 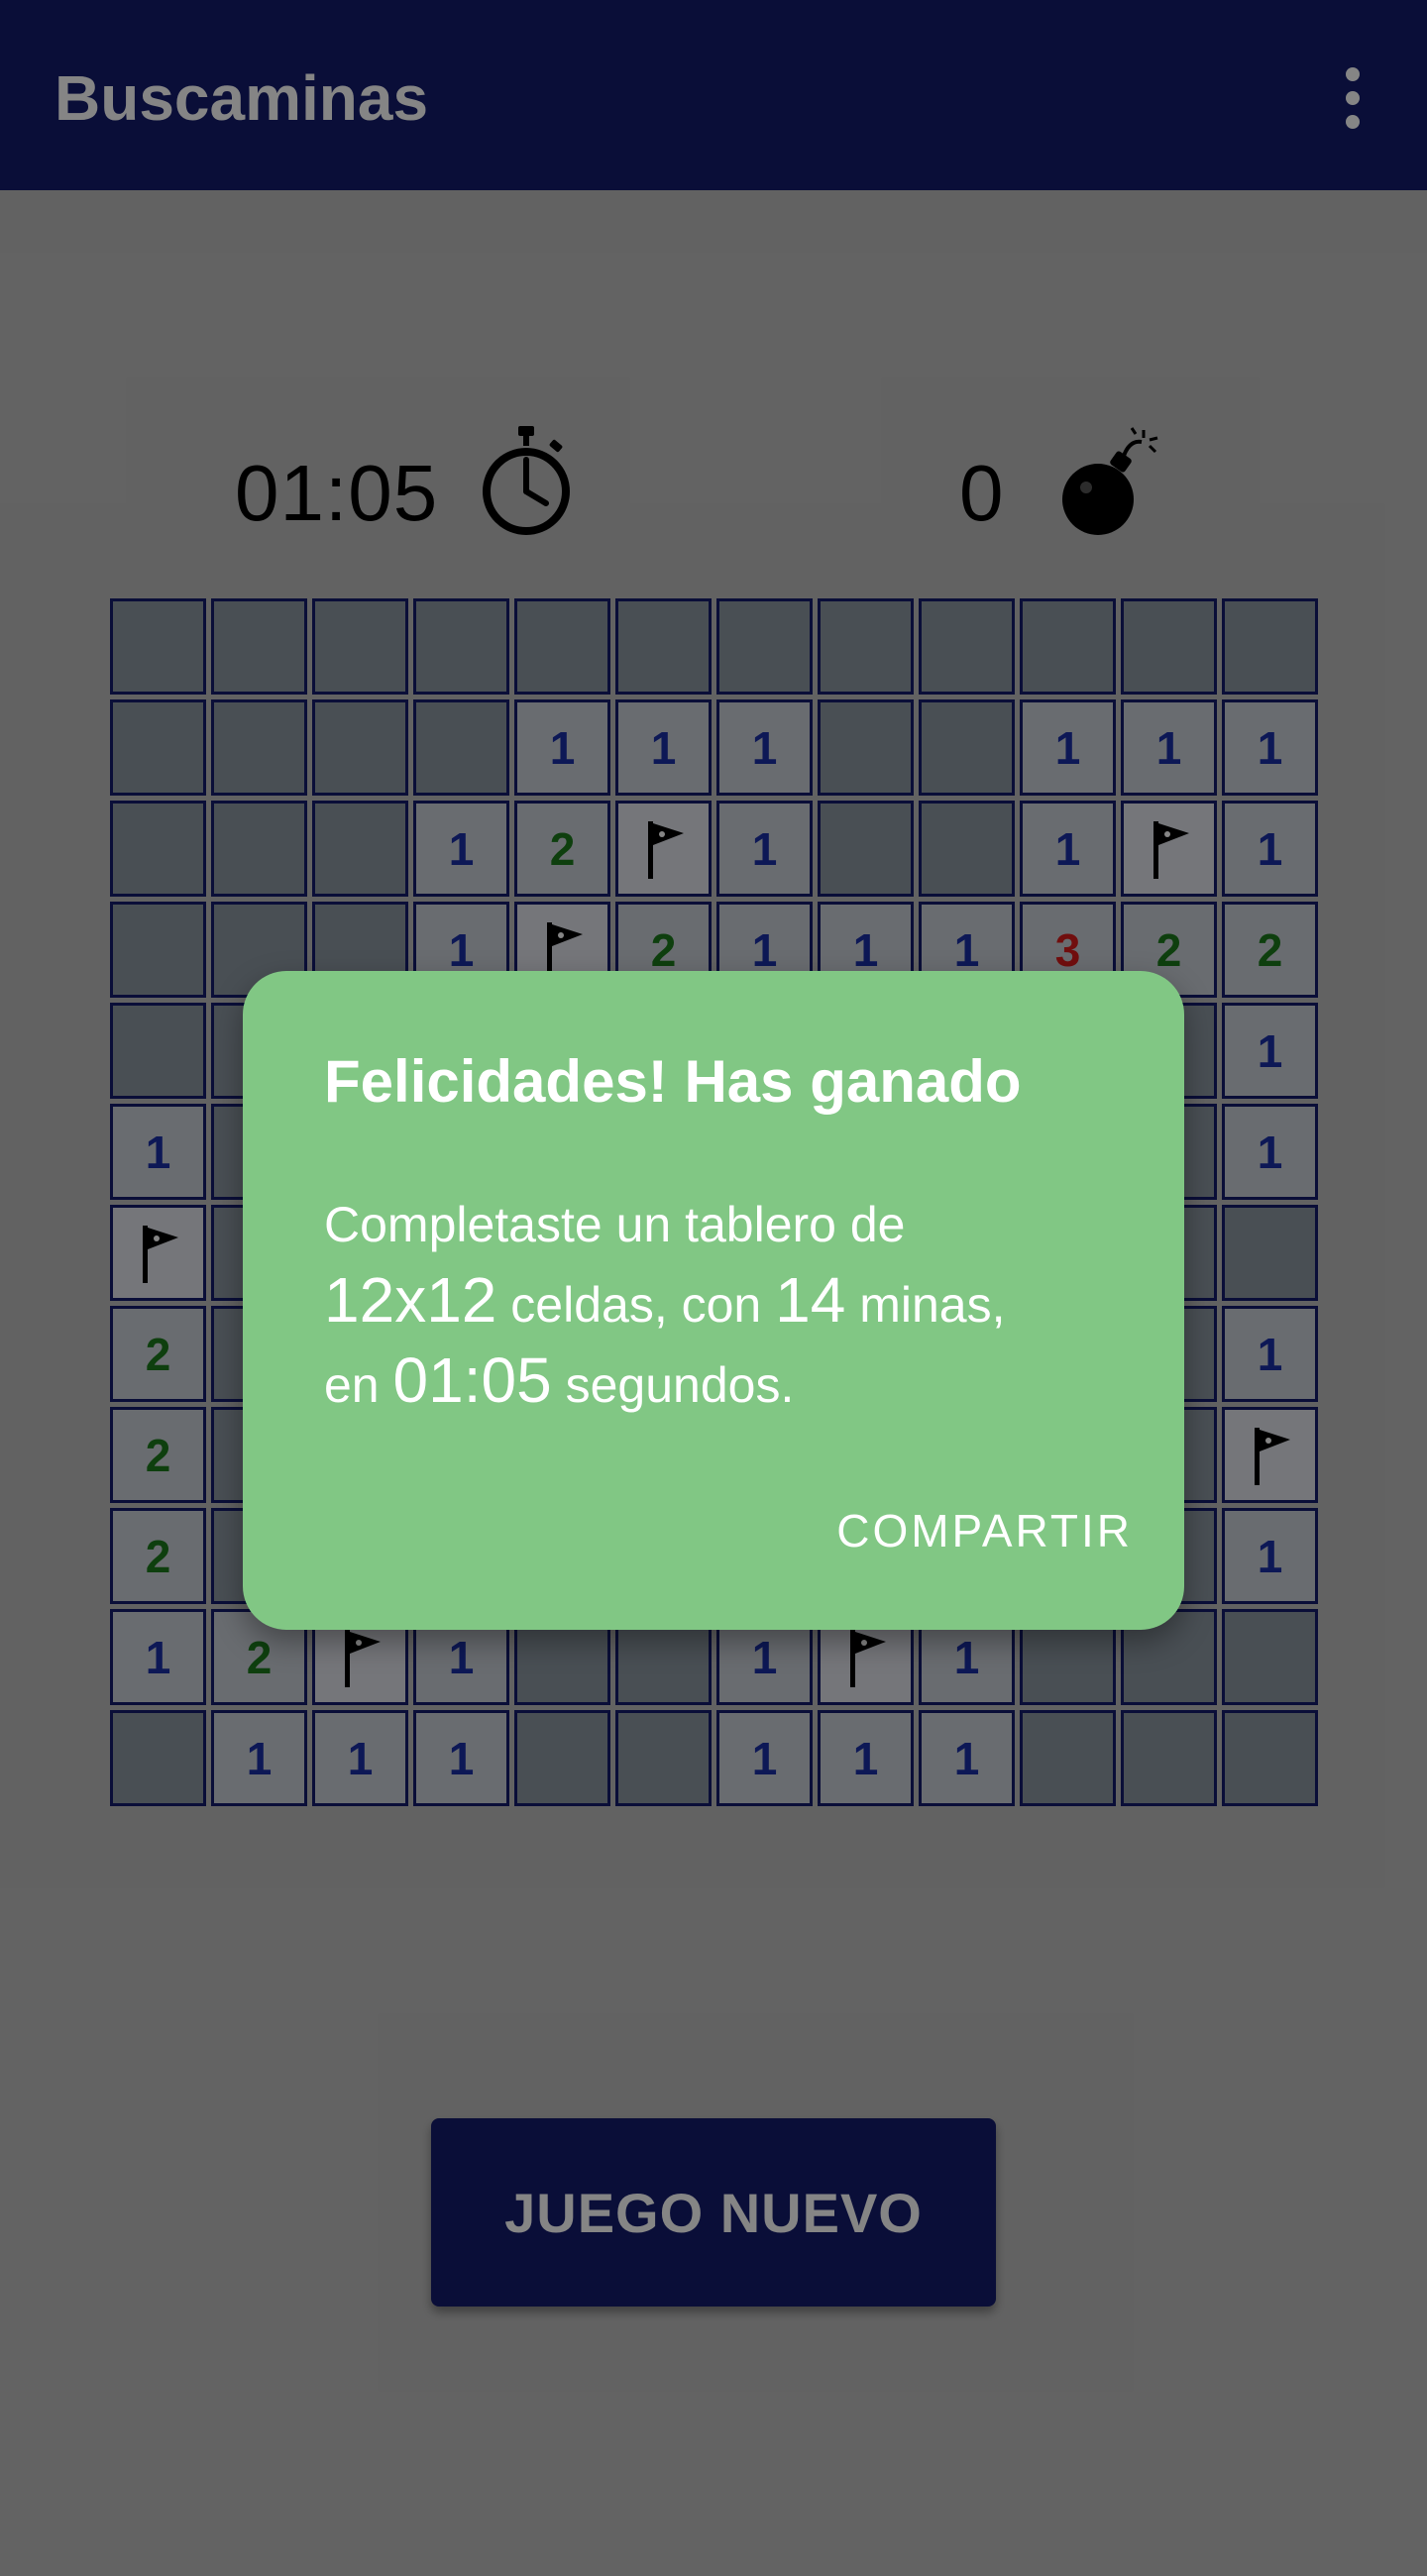 I want to click on share-button: COMPARTIR, so click(x=984, y=1530).